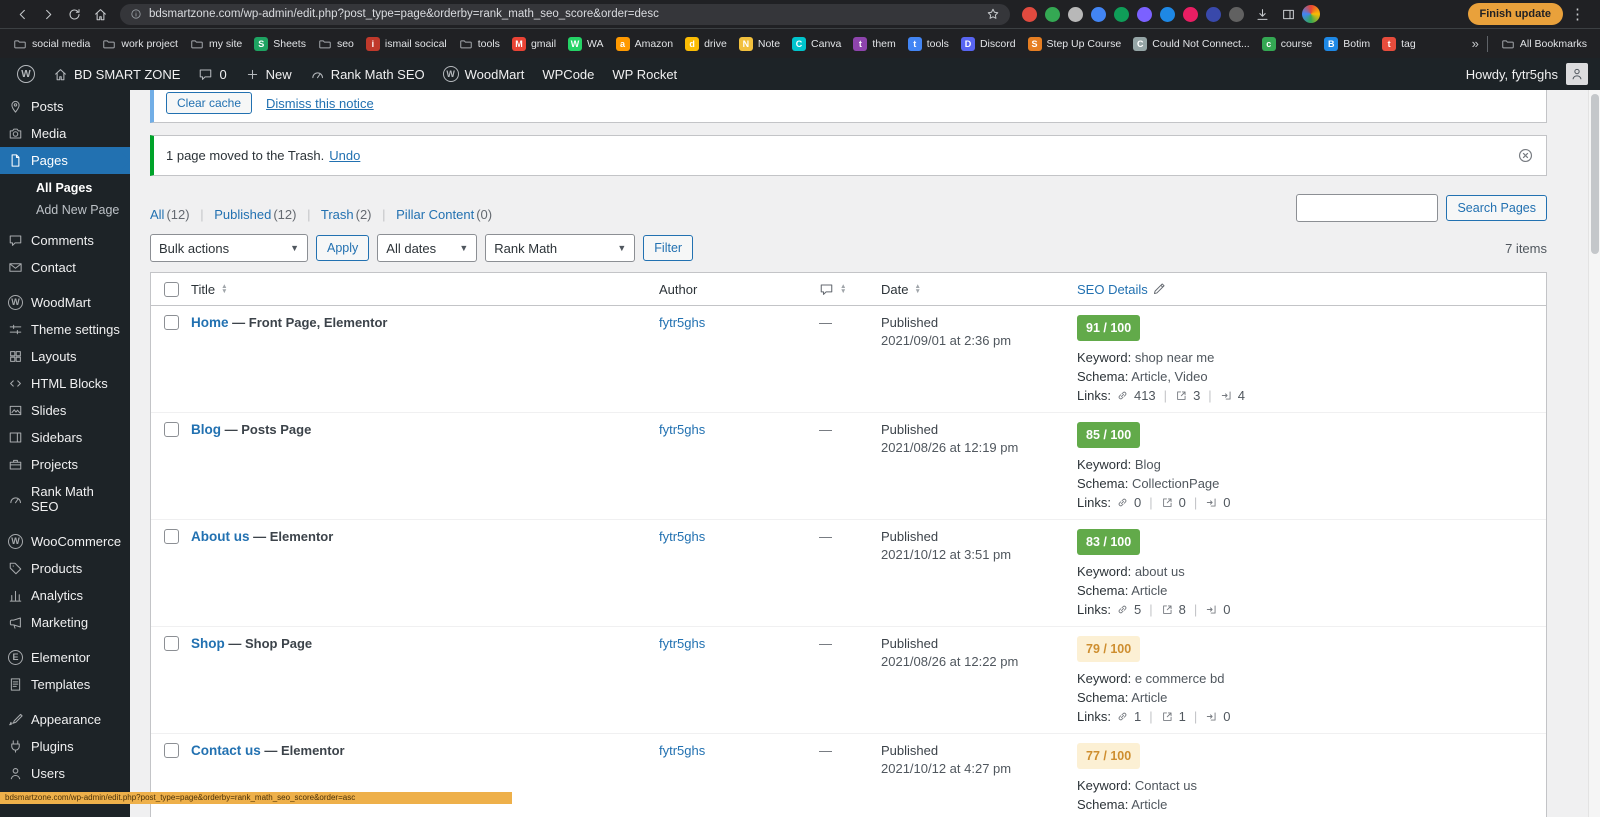 The width and height of the screenshot is (1600, 817). I want to click on sidebar-item-woodmart: W WoodMart, so click(65, 302).